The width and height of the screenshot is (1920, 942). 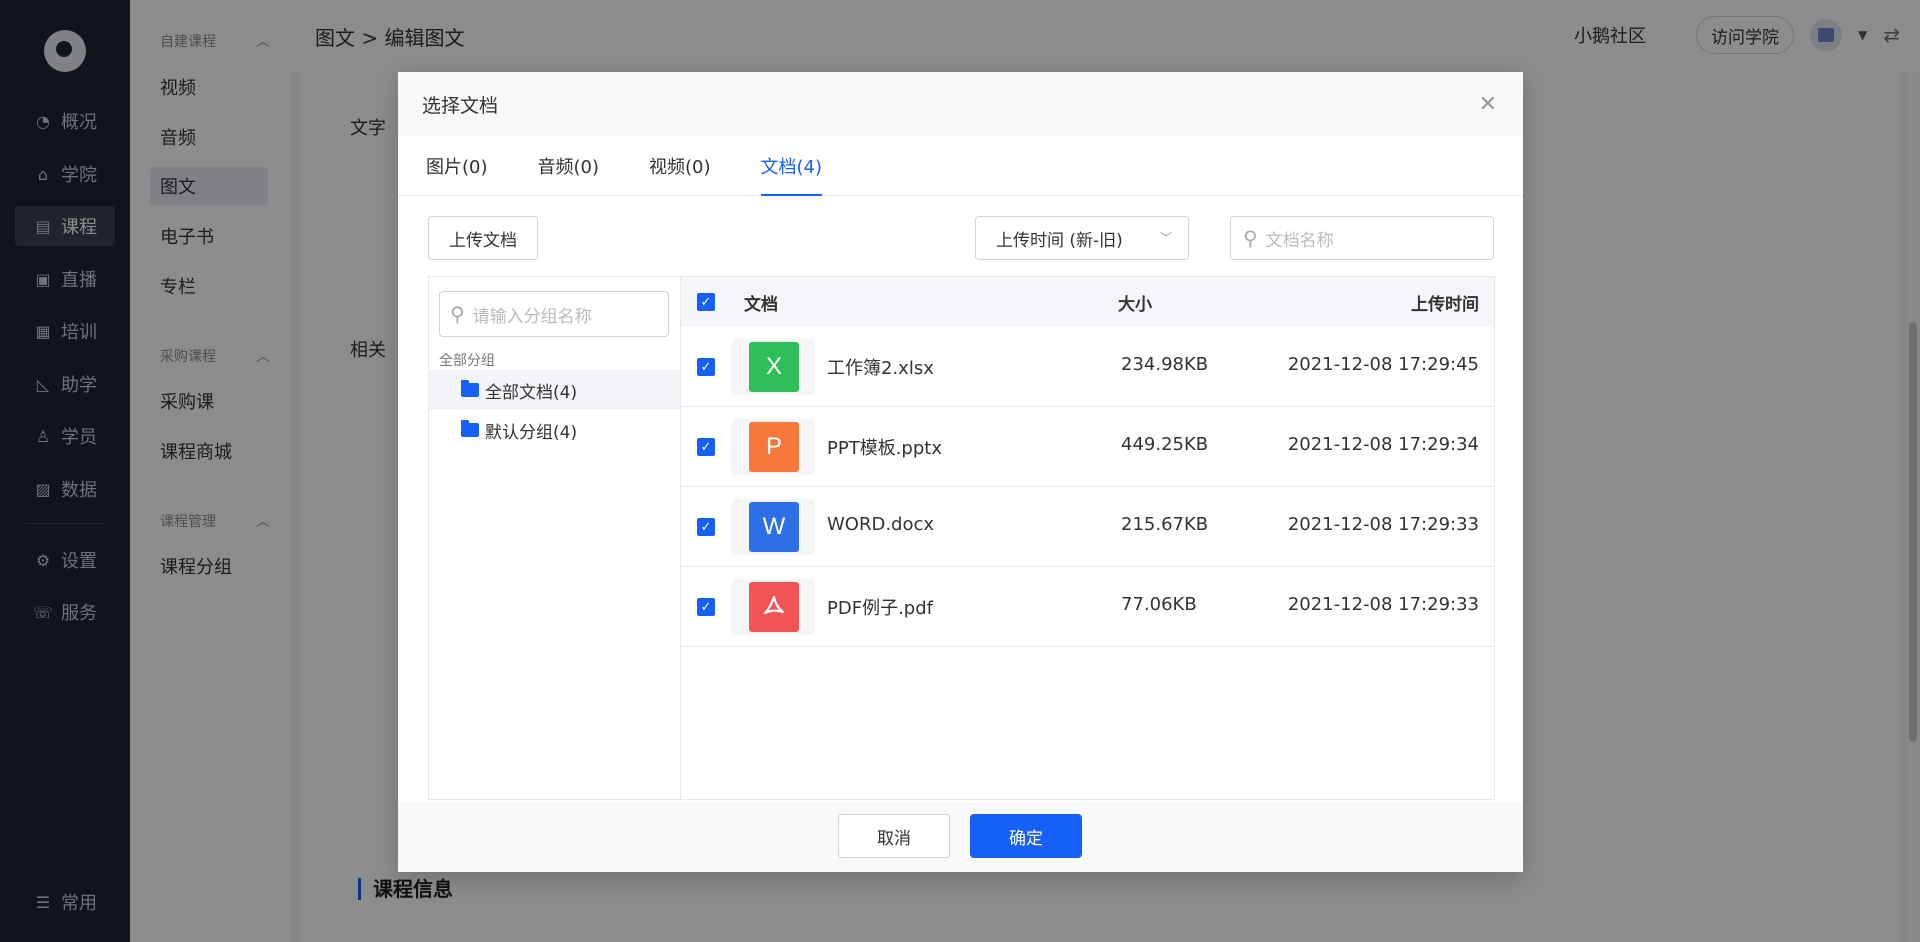 I want to click on file-size: 449.25KB, so click(x=1165, y=444).